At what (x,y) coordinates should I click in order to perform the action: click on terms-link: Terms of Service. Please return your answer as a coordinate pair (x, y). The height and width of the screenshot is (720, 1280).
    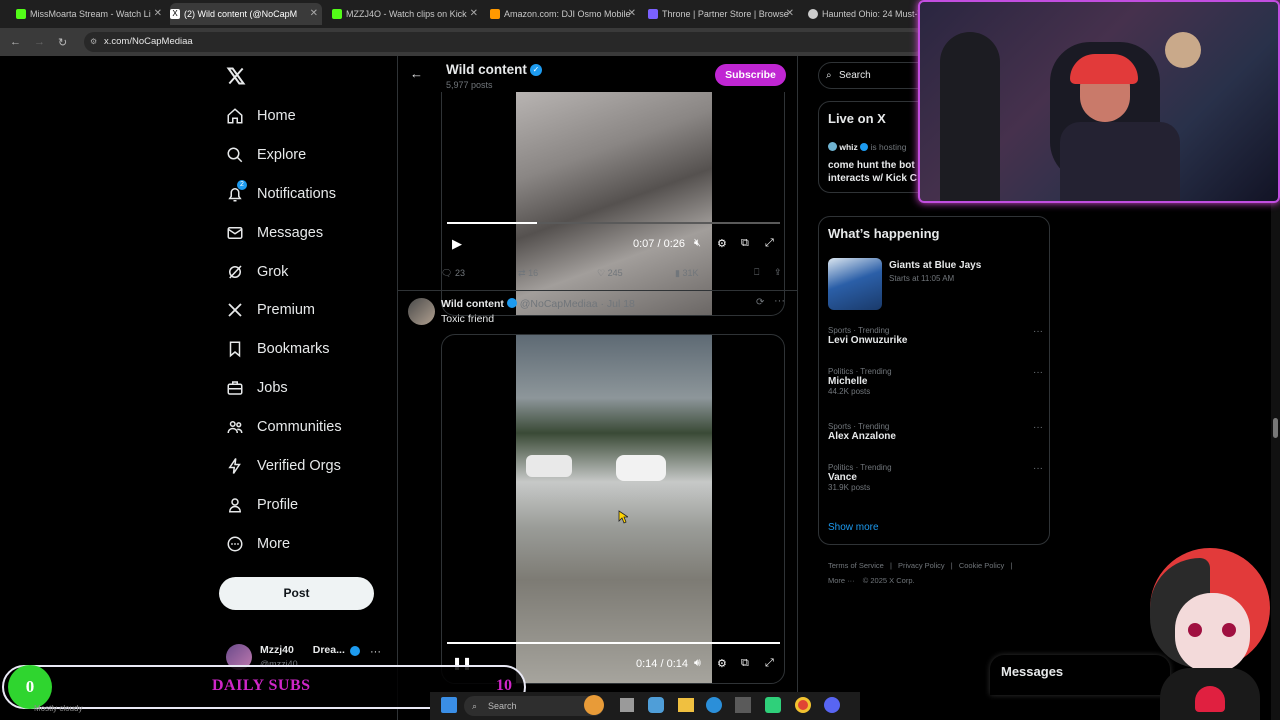
    Looking at the image, I should click on (856, 565).